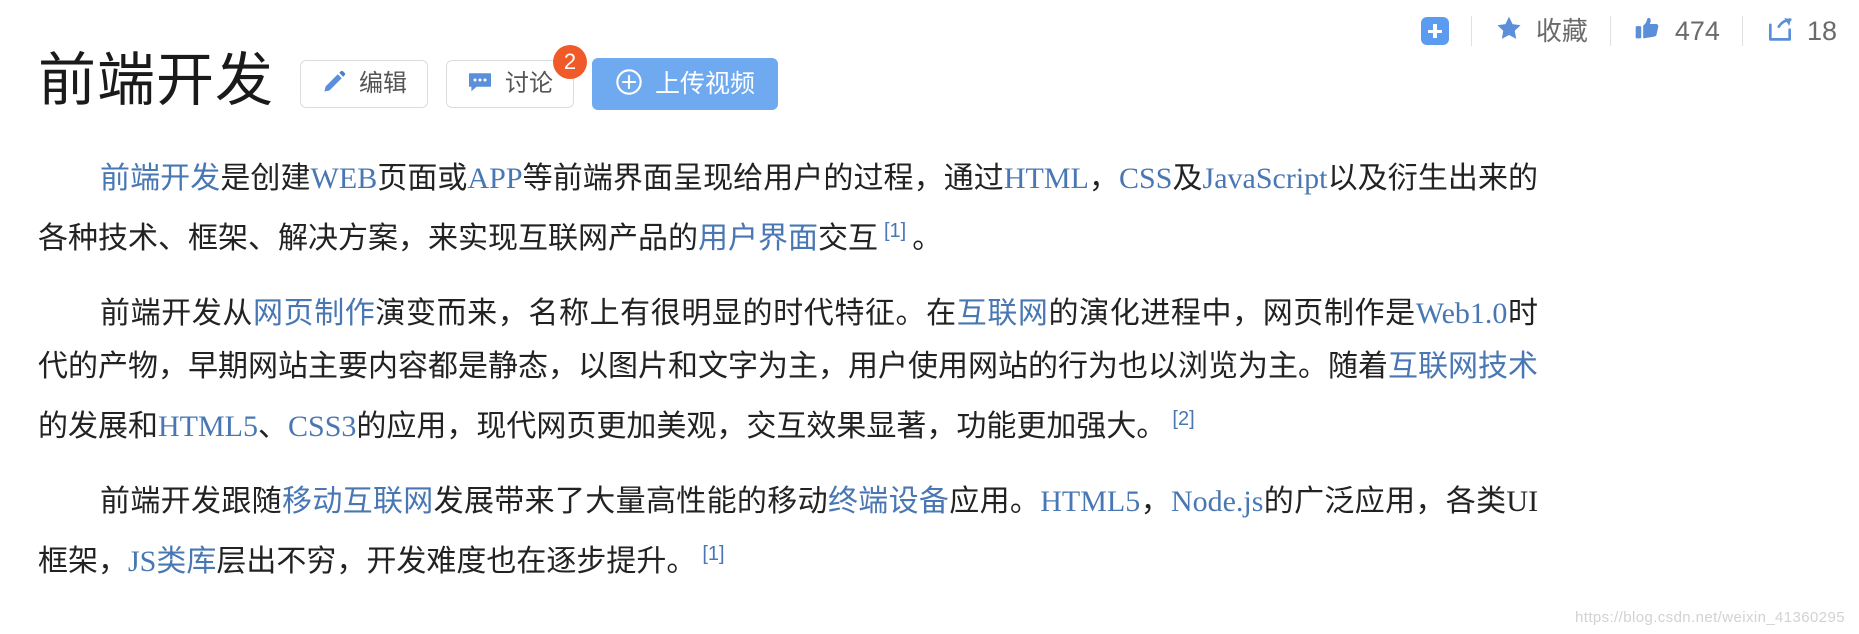 The image size is (1859, 634). I want to click on share-button: 18, so click(1801, 31).